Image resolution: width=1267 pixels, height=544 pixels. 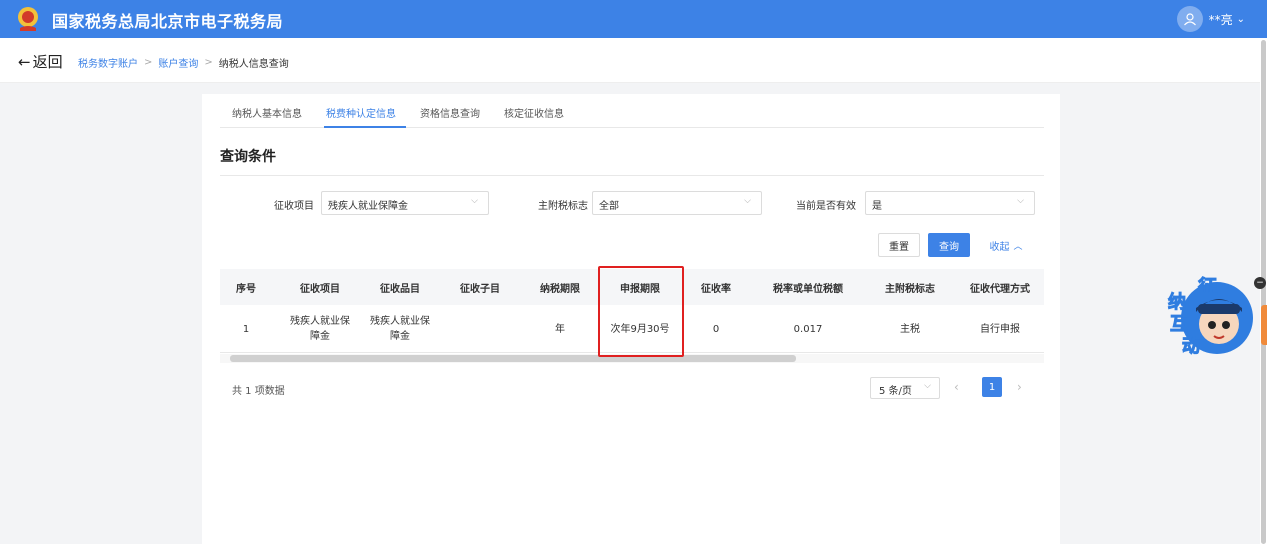 What do you see at coordinates (910, 289) in the screenshot?
I see `column-header: 主附税标志` at bounding box center [910, 289].